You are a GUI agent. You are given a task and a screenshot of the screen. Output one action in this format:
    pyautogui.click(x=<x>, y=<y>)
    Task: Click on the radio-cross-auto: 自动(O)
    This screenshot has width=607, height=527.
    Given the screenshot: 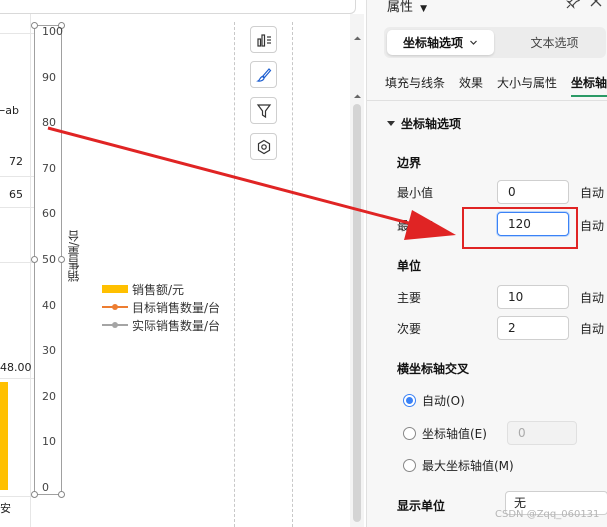 What is the action you would take?
    pyautogui.click(x=434, y=400)
    